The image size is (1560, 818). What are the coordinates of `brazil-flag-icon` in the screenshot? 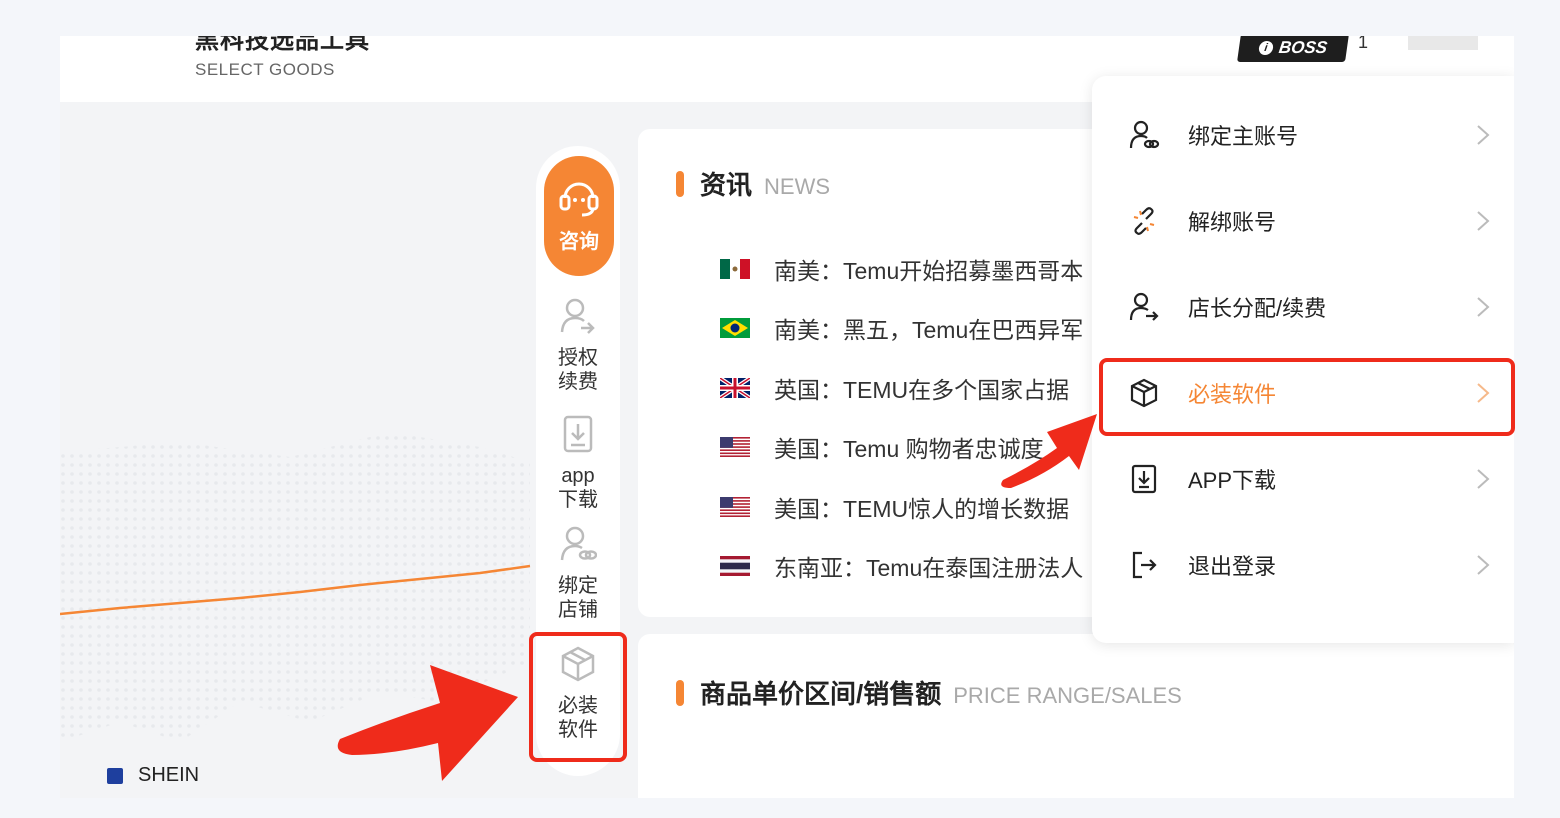 It's located at (735, 328).